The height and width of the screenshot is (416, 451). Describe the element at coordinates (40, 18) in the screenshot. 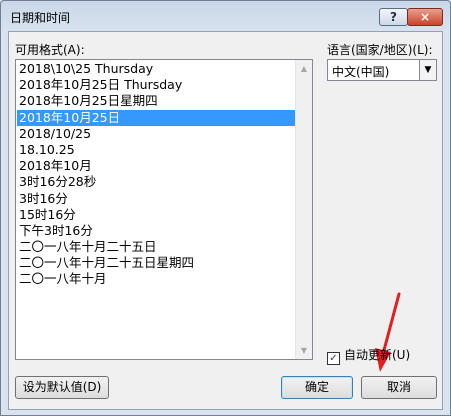

I see `dialog-title: 日期和时间` at that location.